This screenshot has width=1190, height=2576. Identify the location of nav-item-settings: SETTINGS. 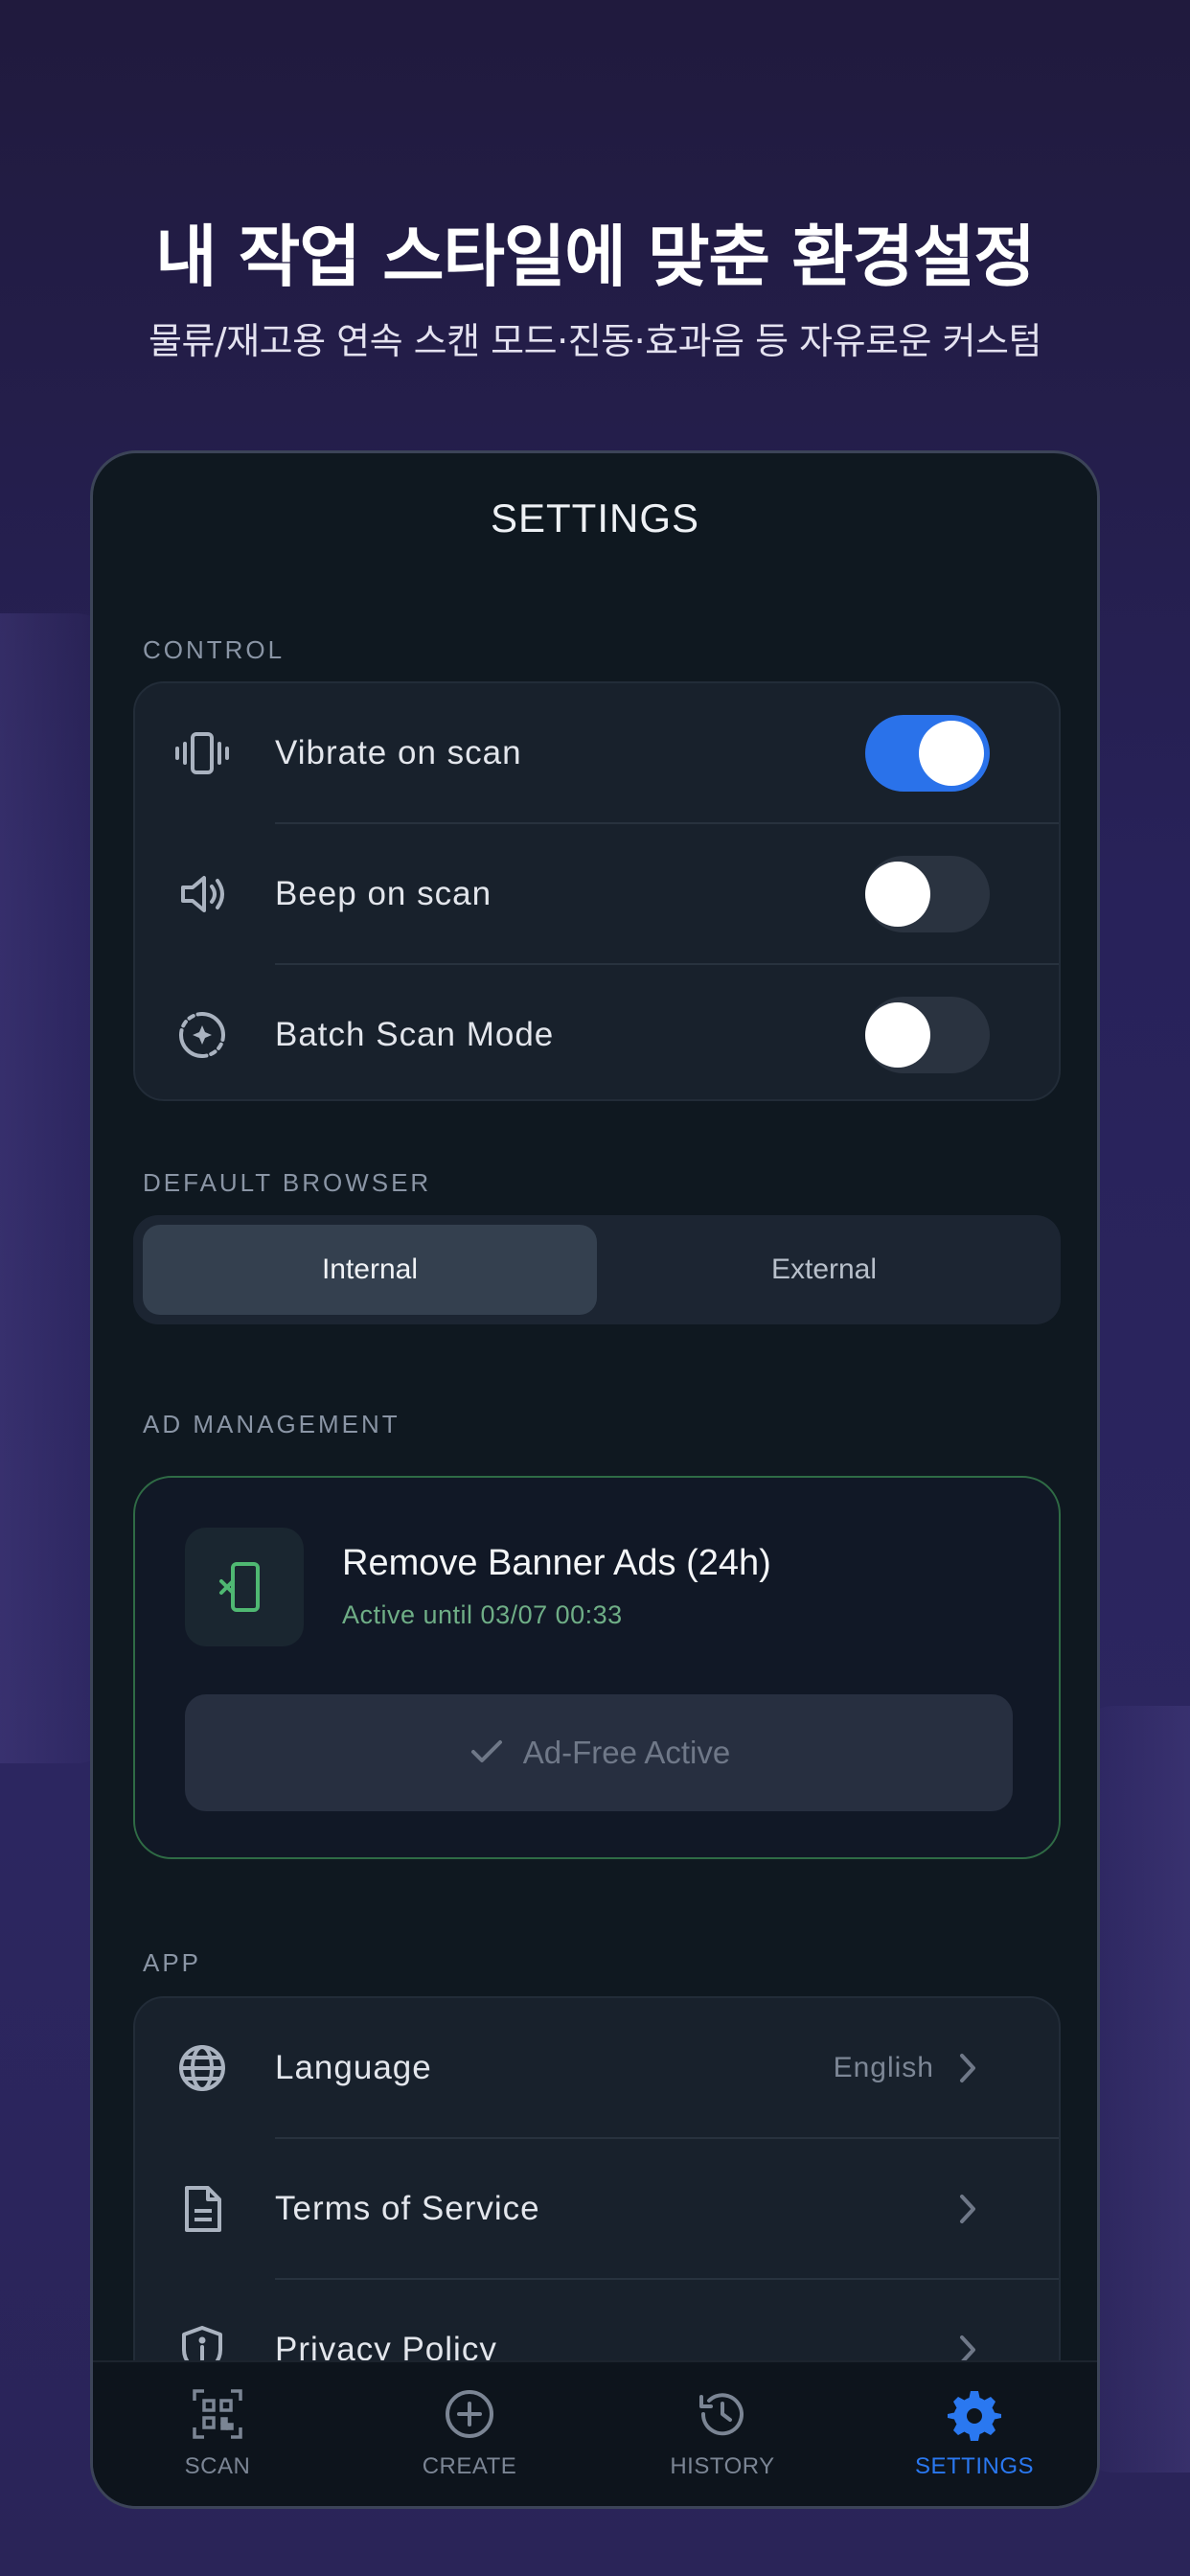
(975, 2433).